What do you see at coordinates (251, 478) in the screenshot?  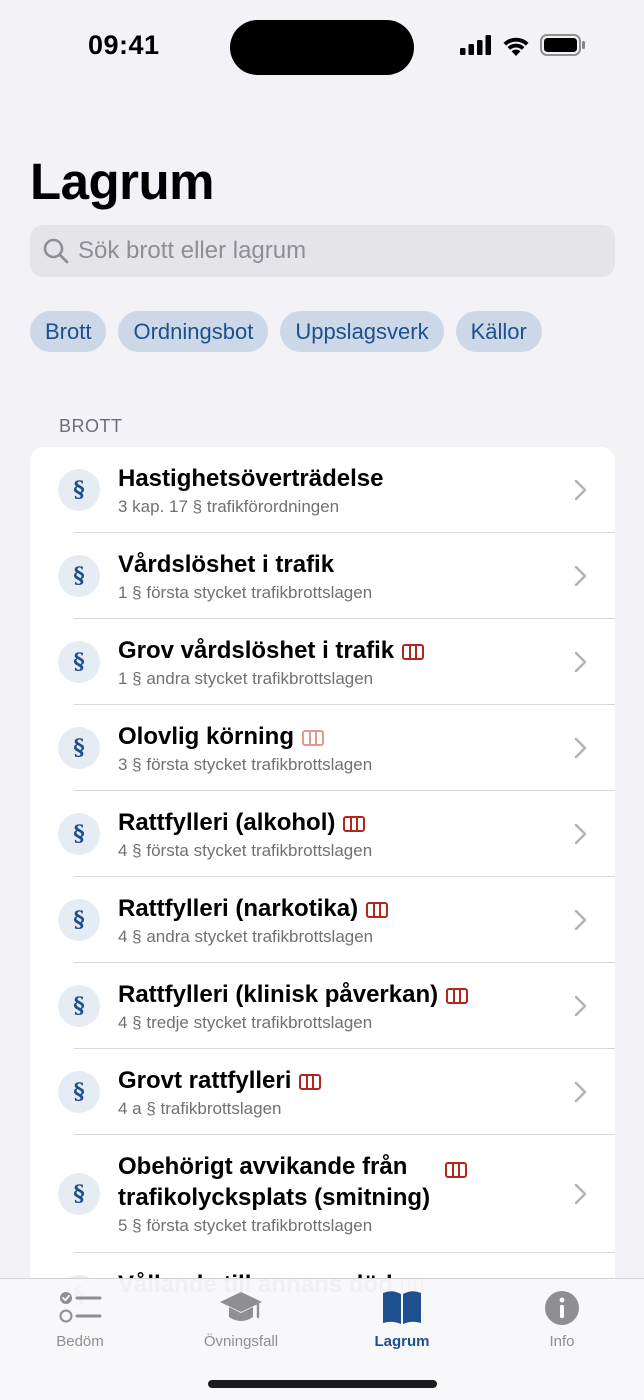 I see `row-title: Hastighetsöverträdelse` at bounding box center [251, 478].